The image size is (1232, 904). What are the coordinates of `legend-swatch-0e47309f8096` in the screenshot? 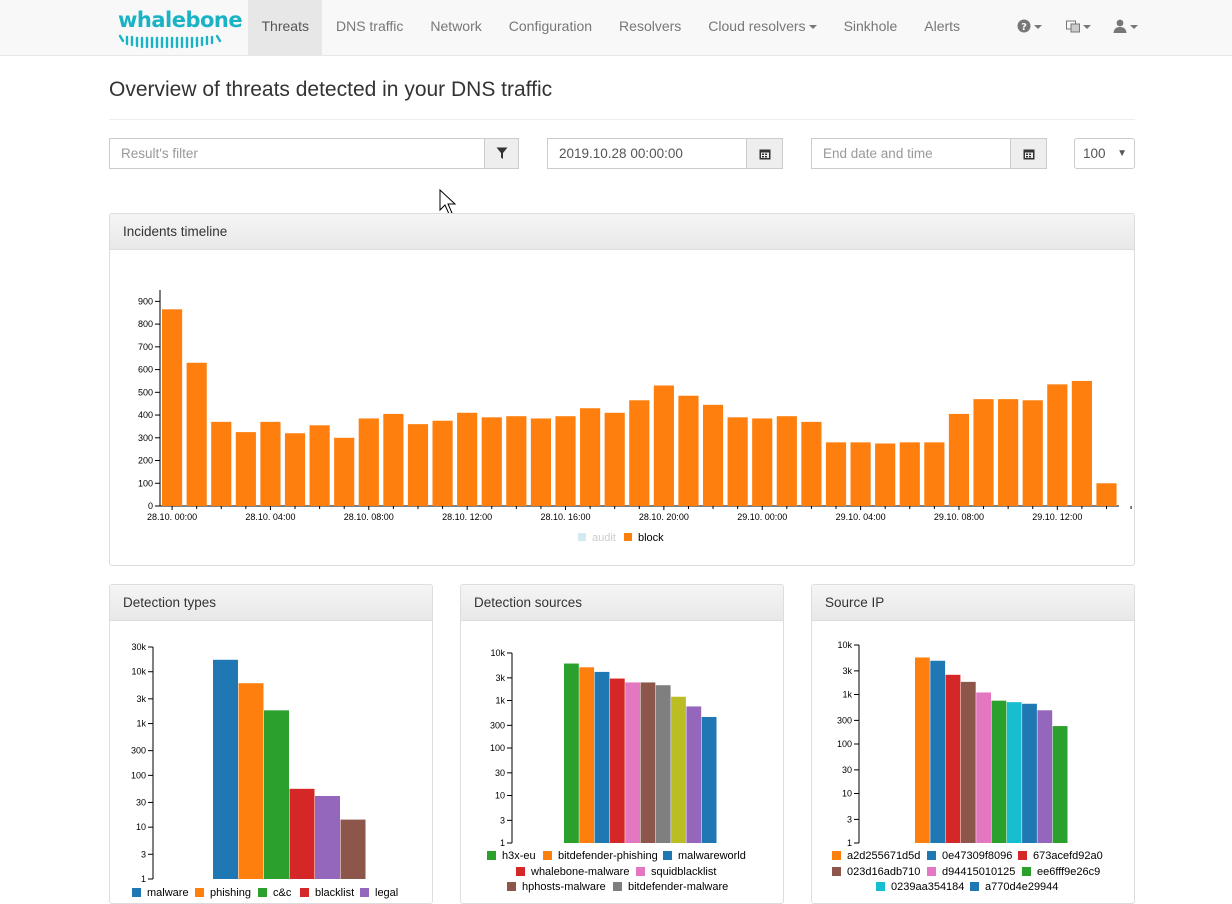 It's located at (931, 855).